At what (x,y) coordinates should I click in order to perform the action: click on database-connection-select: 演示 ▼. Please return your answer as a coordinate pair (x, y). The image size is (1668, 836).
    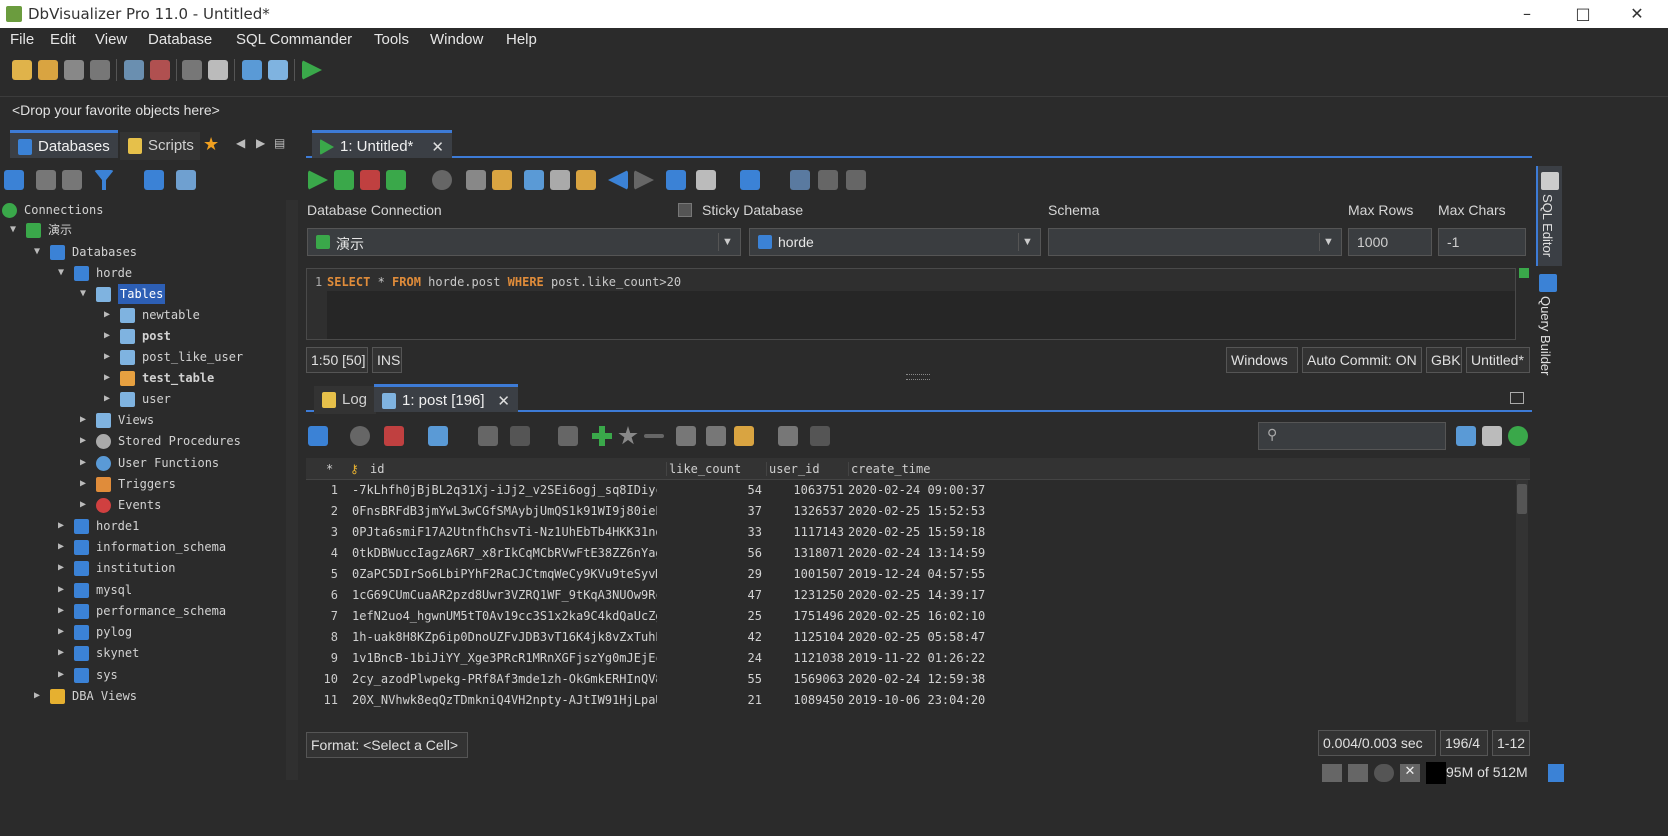
    Looking at the image, I should click on (524, 242).